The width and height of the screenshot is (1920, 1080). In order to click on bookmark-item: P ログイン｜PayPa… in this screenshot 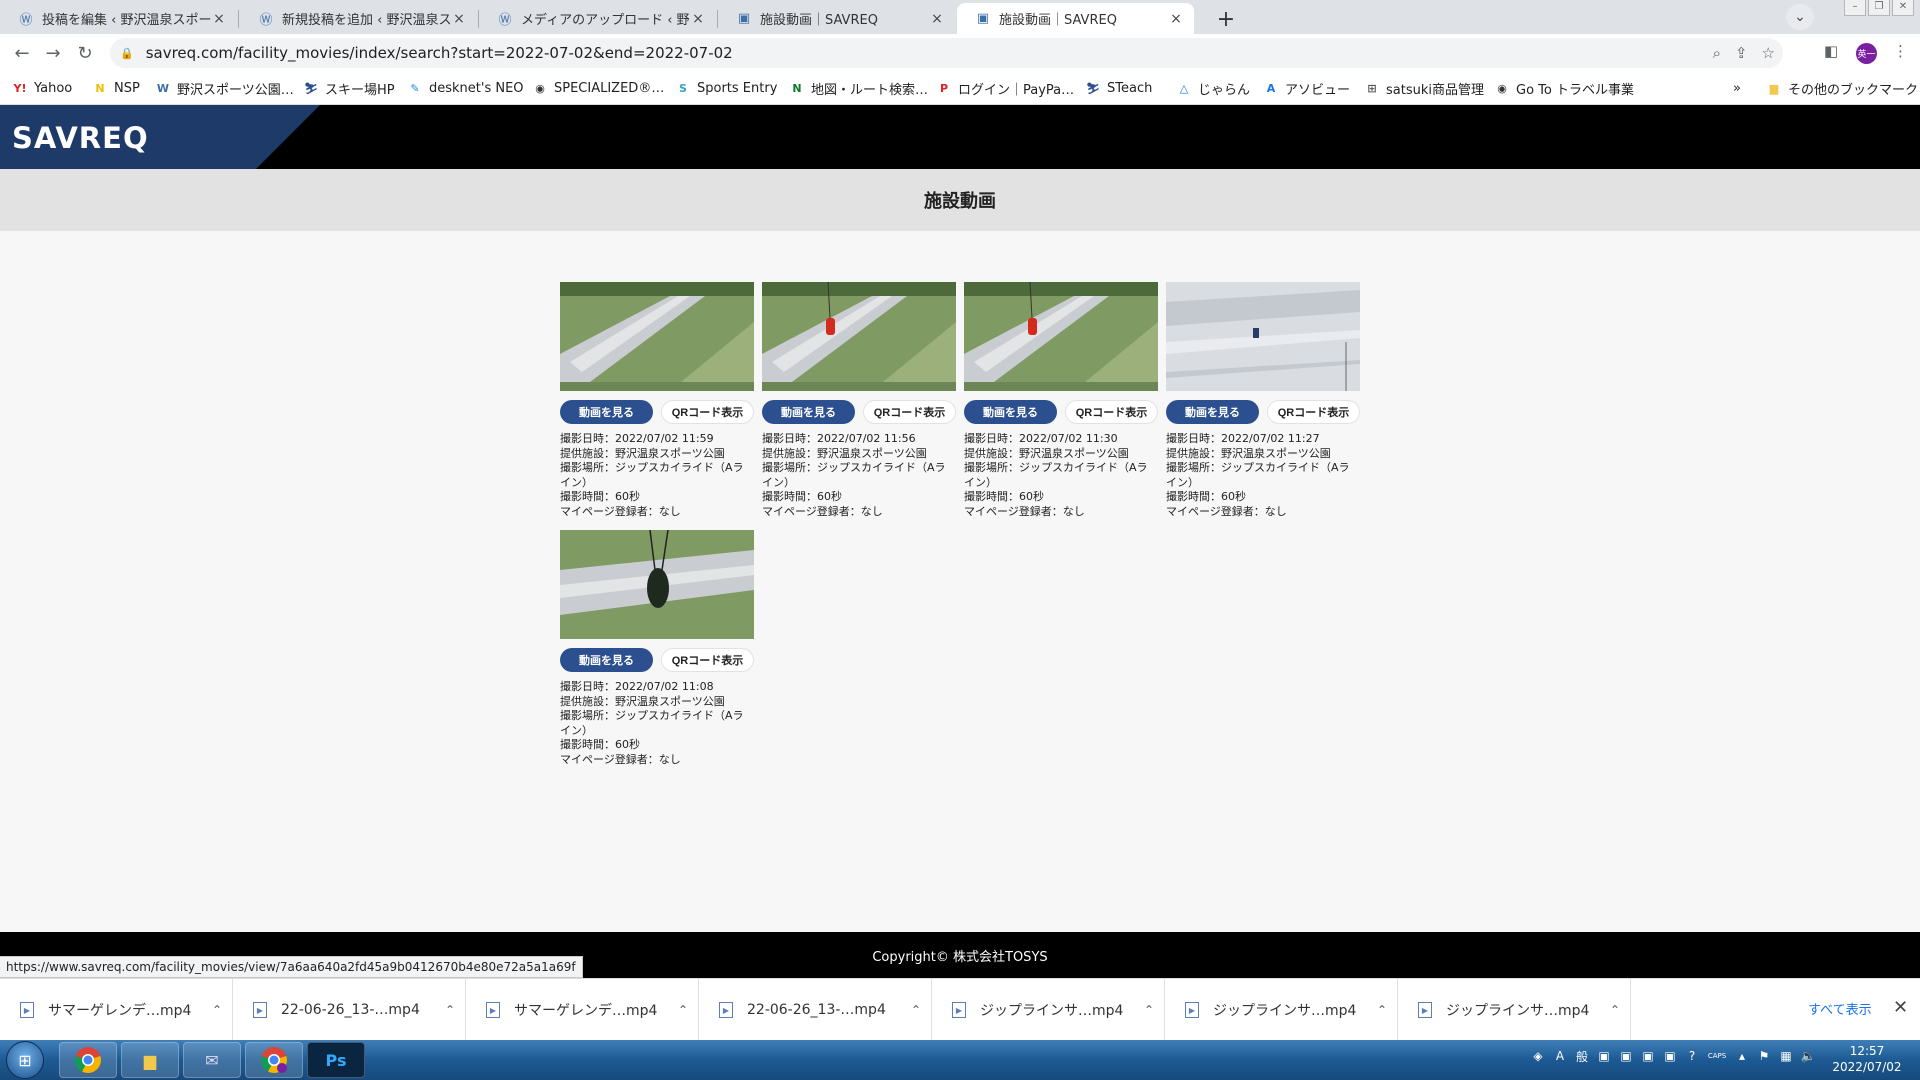, I will do `click(1005, 88)`.